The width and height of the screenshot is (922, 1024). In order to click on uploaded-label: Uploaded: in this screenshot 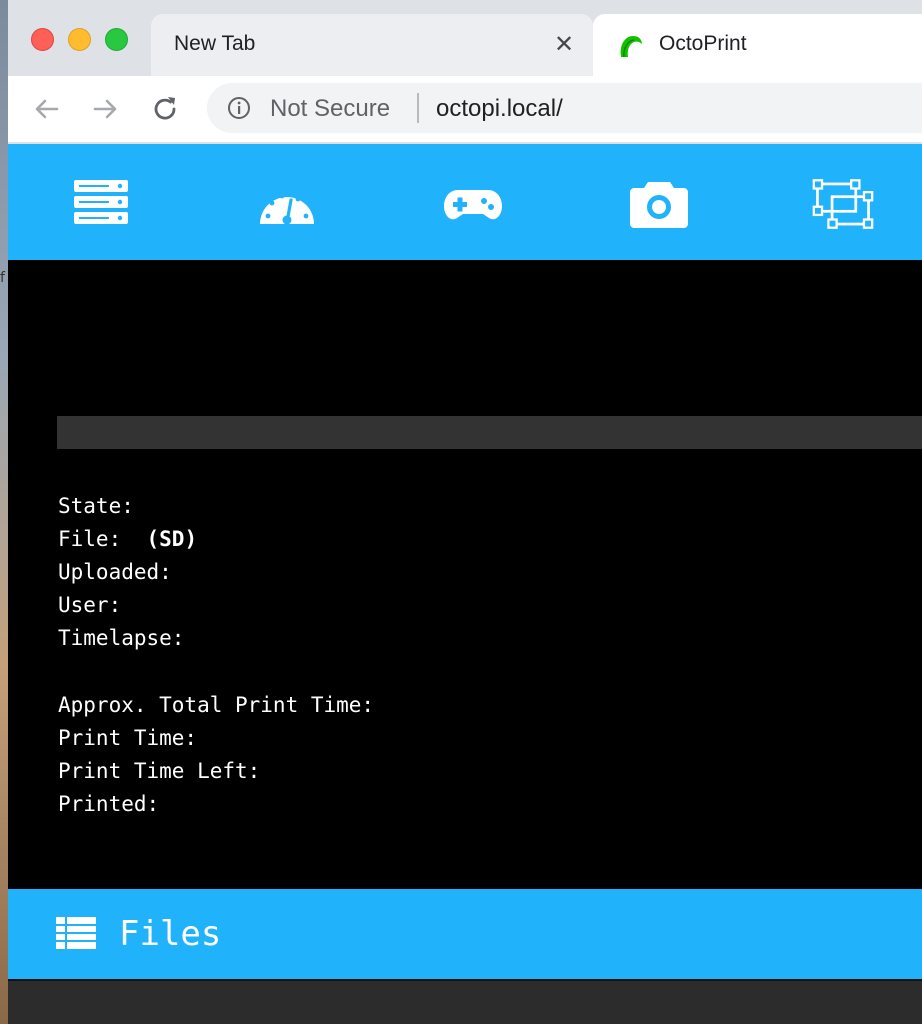, I will do `click(115, 572)`.